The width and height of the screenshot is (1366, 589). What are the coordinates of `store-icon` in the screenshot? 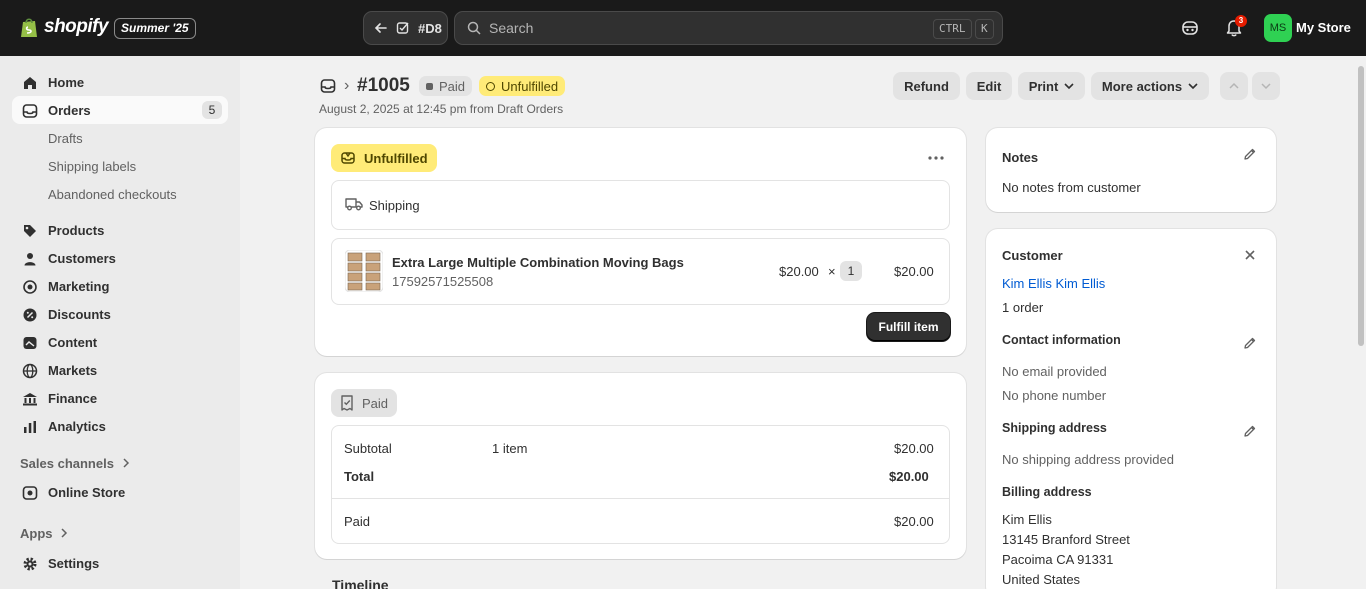 It's located at (30, 493).